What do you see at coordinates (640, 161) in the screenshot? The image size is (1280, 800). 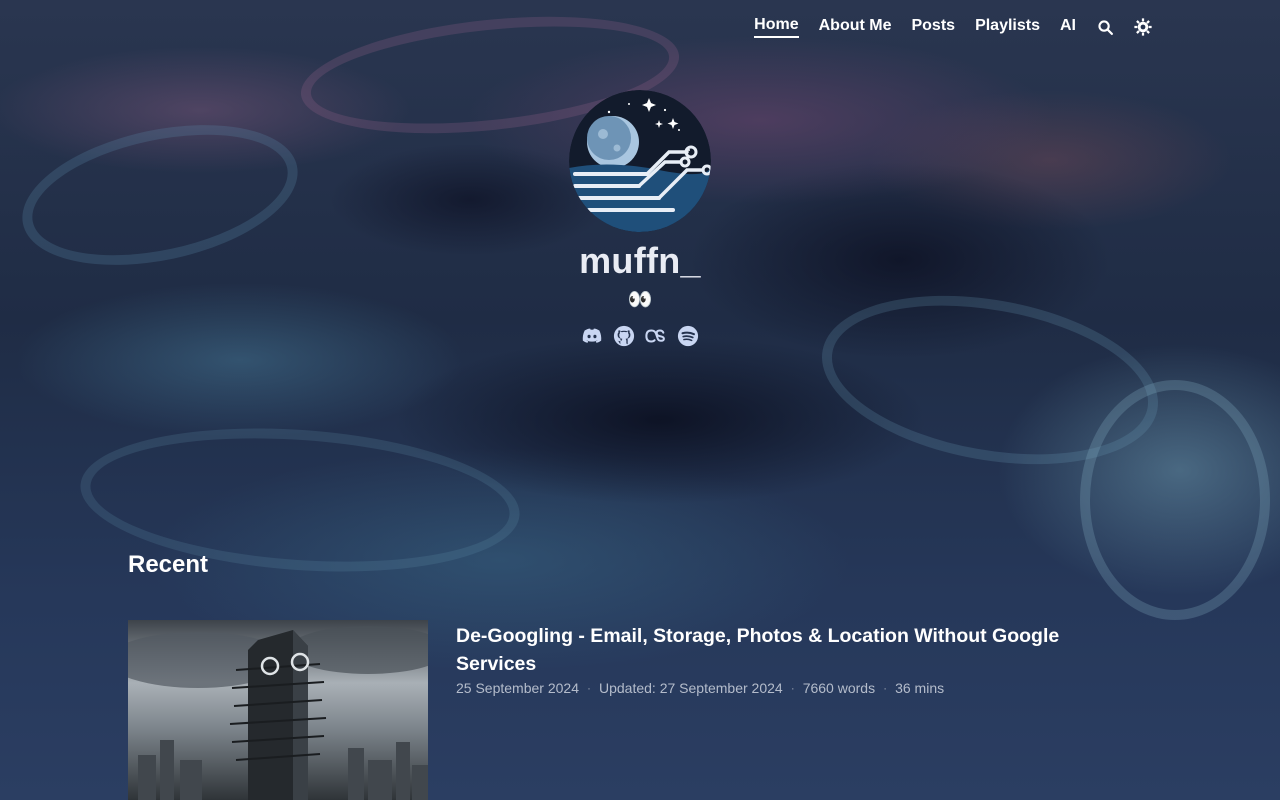 I see `avatar` at bounding box center [640, 161].